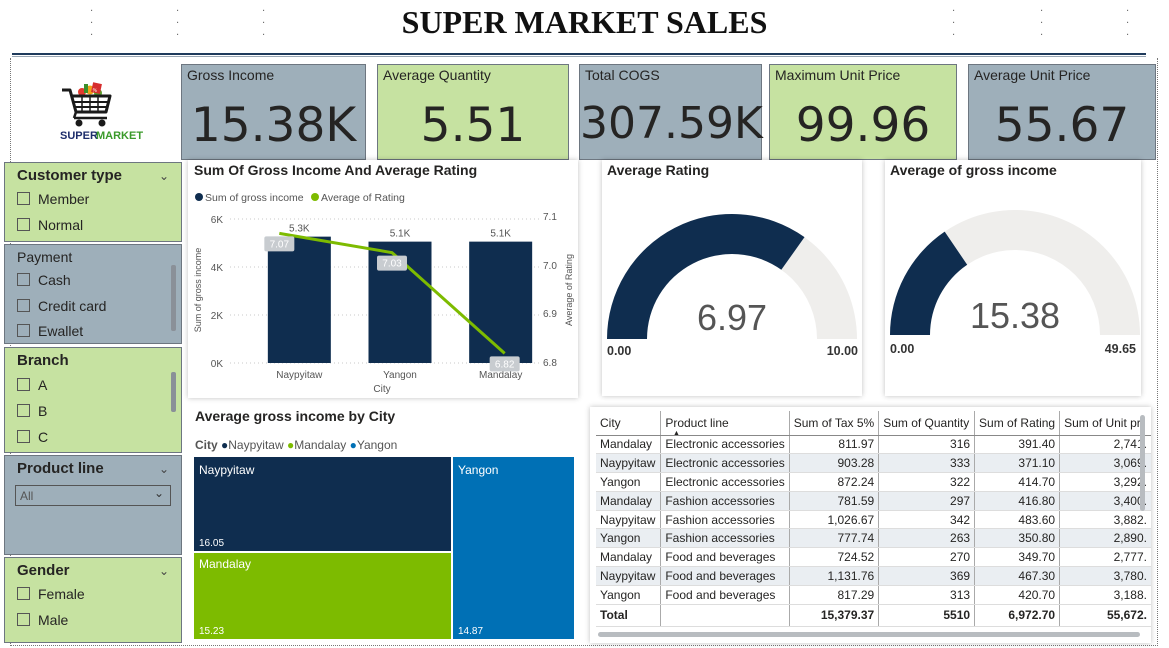 The height and width of the screenshot is (648, 1169). Describe the element at coordinates (1013, 278) in the screenshot. I see `gauge-average-gross-income-panel: Average of gross income 15.38 0.00 49.65` at that location.